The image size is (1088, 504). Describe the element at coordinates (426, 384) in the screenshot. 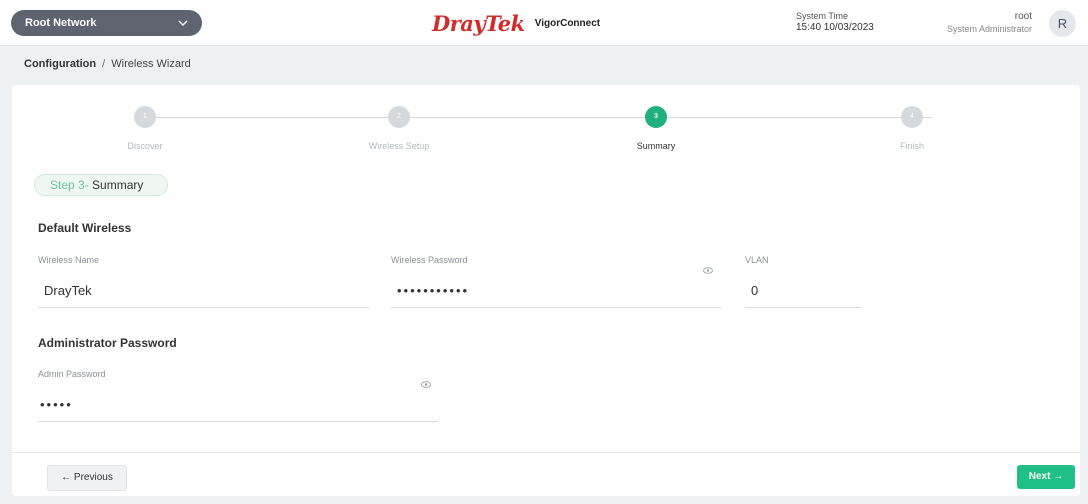

I see `show-admin-password-icon` at that location.